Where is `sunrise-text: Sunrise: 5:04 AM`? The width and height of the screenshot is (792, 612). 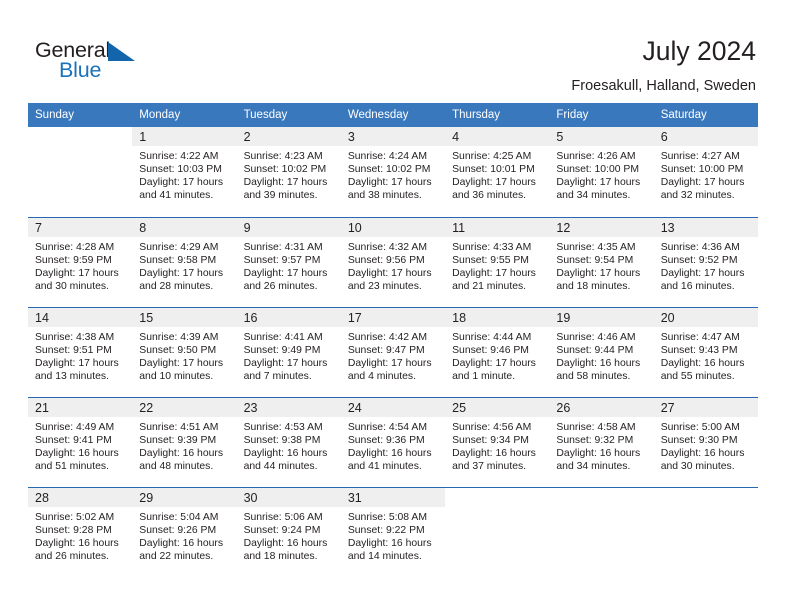 sunrise-text: Sunrise: 5:04 AM is located at coordinates (179, 517).